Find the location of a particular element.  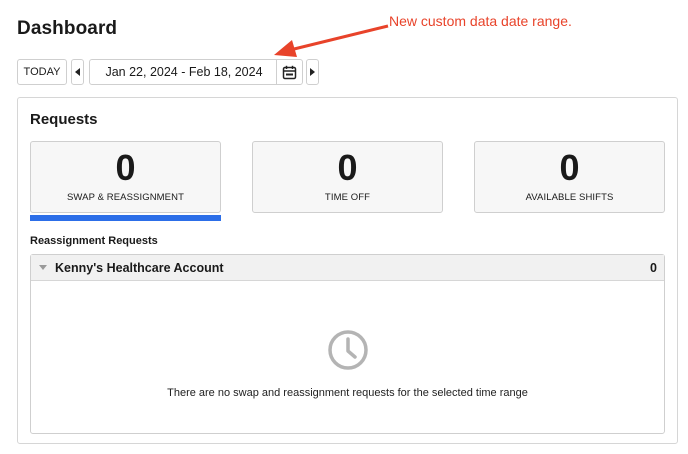

section-label: Reassignment Requests is located at coordinates (94, 241).